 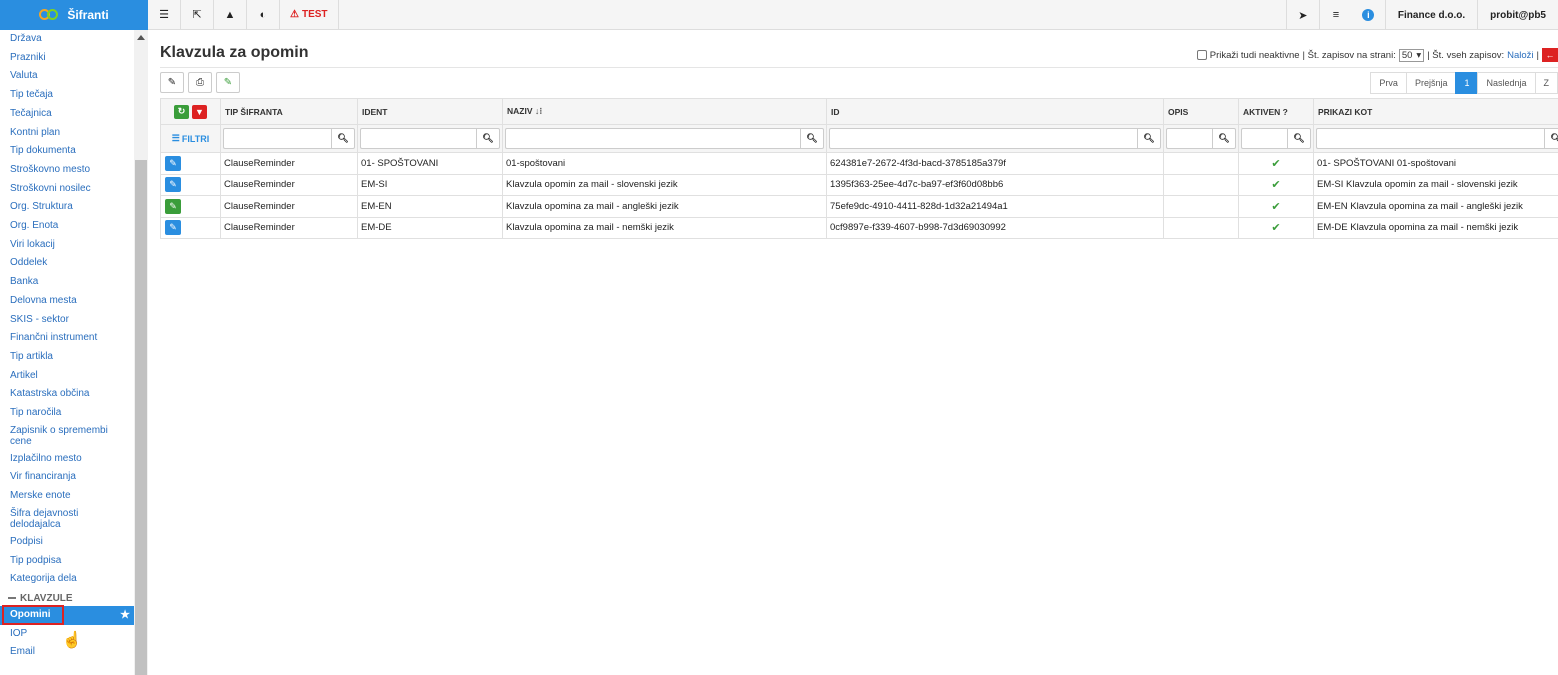 I want to click on cell-prikazi: 01- SPOŠTOVANI 01-spoštovani, so click(x=1435, y=163).